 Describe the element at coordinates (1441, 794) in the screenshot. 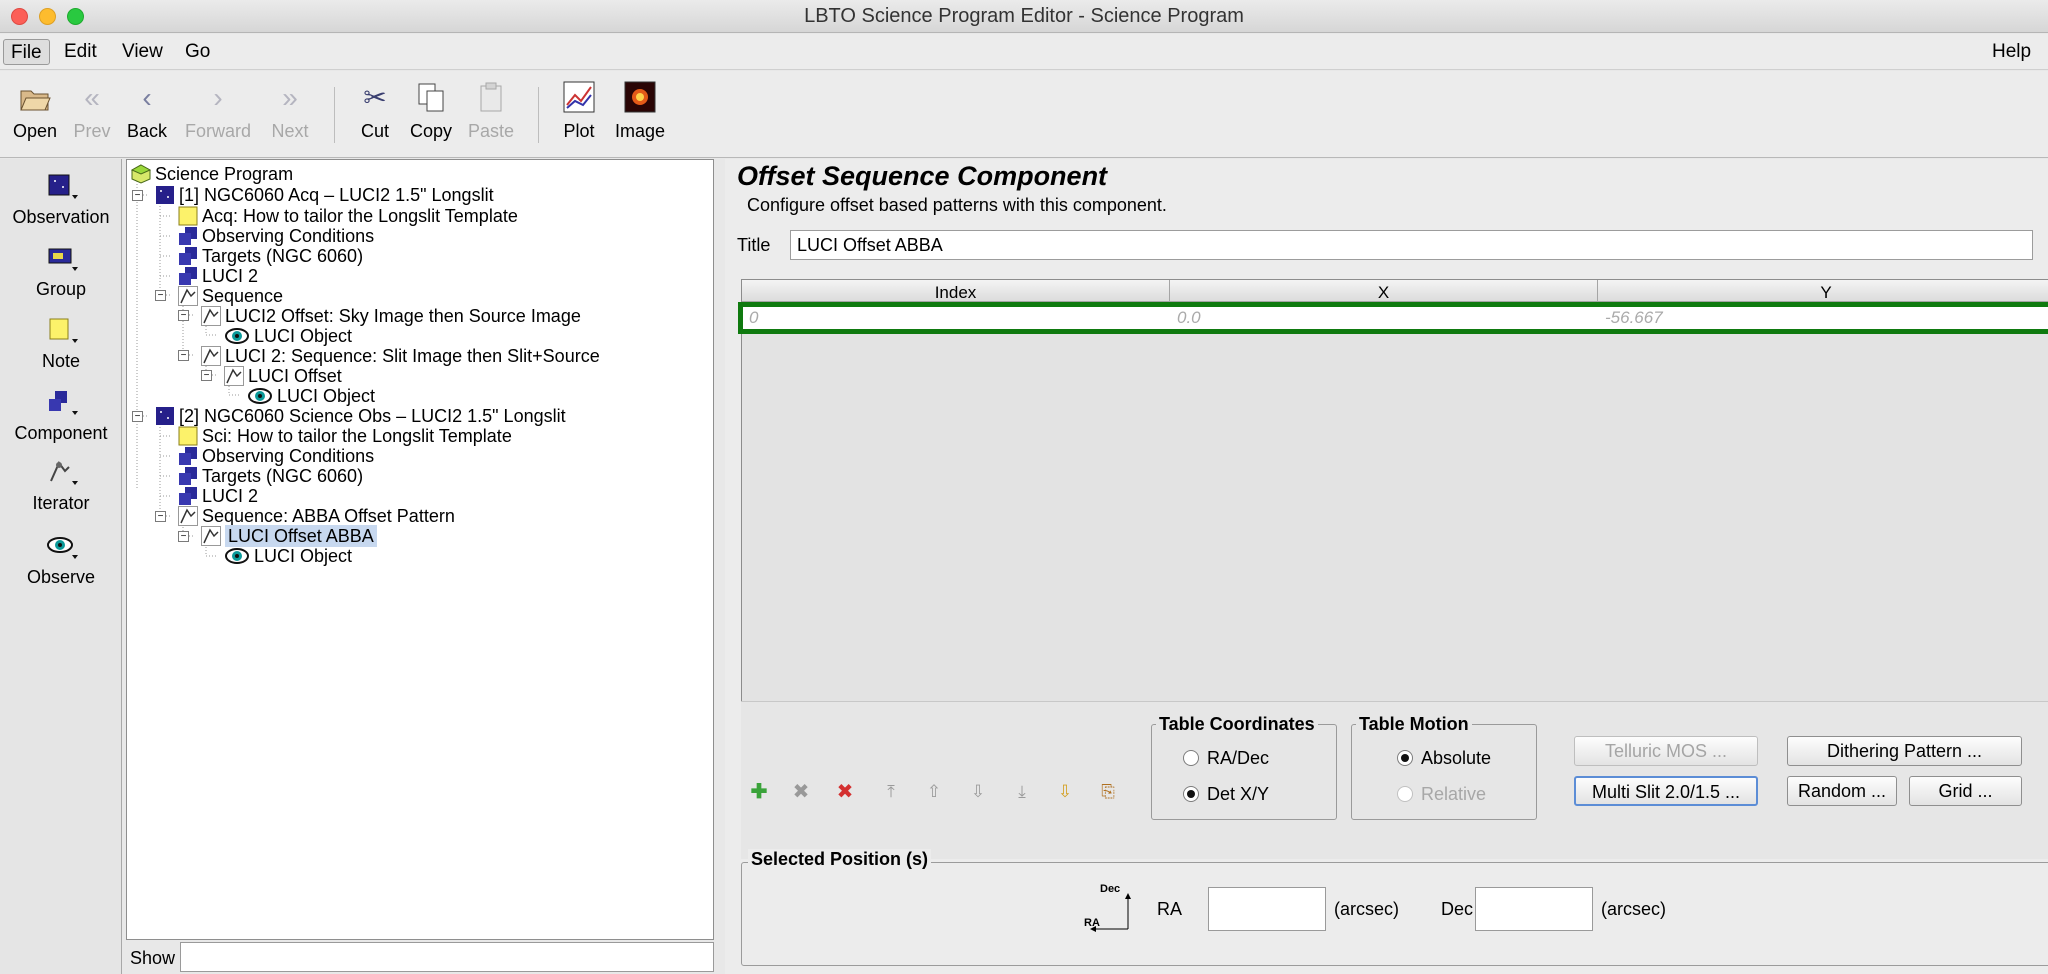

I see `radio-relative: Relative` at that location.